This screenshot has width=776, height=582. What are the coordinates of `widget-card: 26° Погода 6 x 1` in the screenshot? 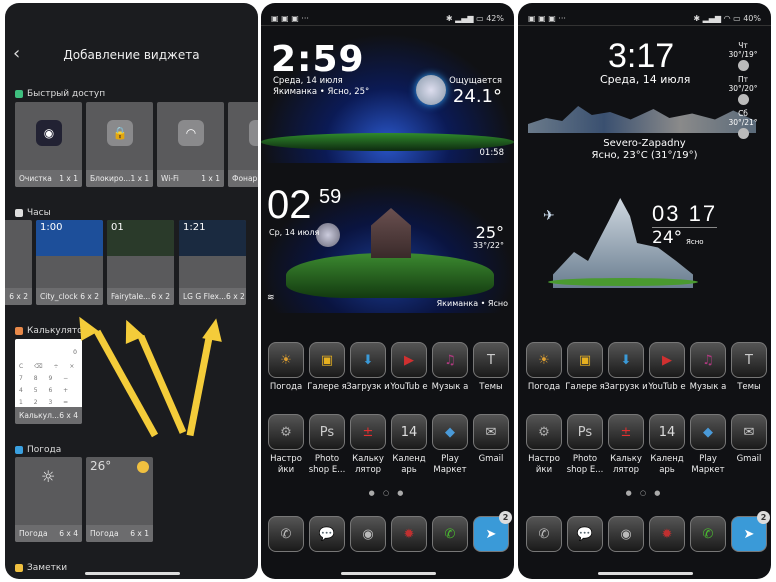 It's located at (119, 499).